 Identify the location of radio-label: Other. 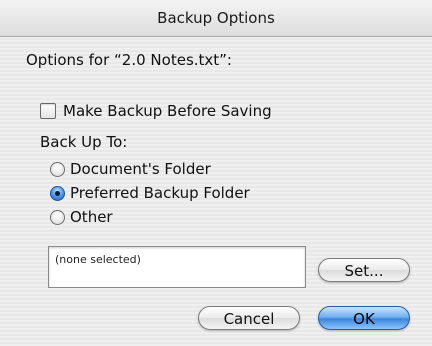
(91, 217).